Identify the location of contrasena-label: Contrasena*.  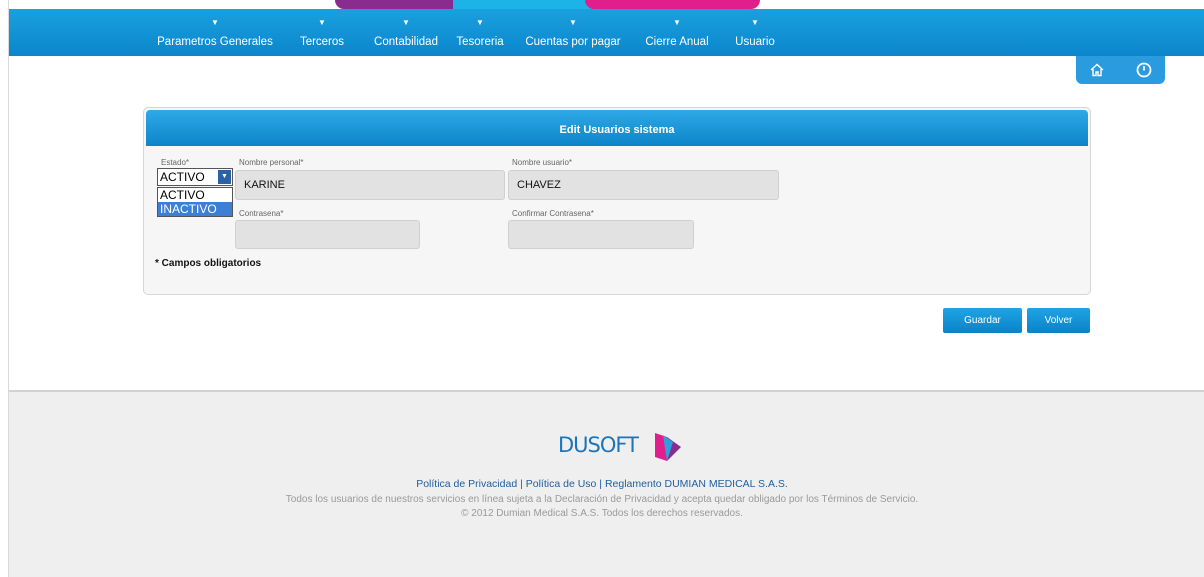
(261, 213).